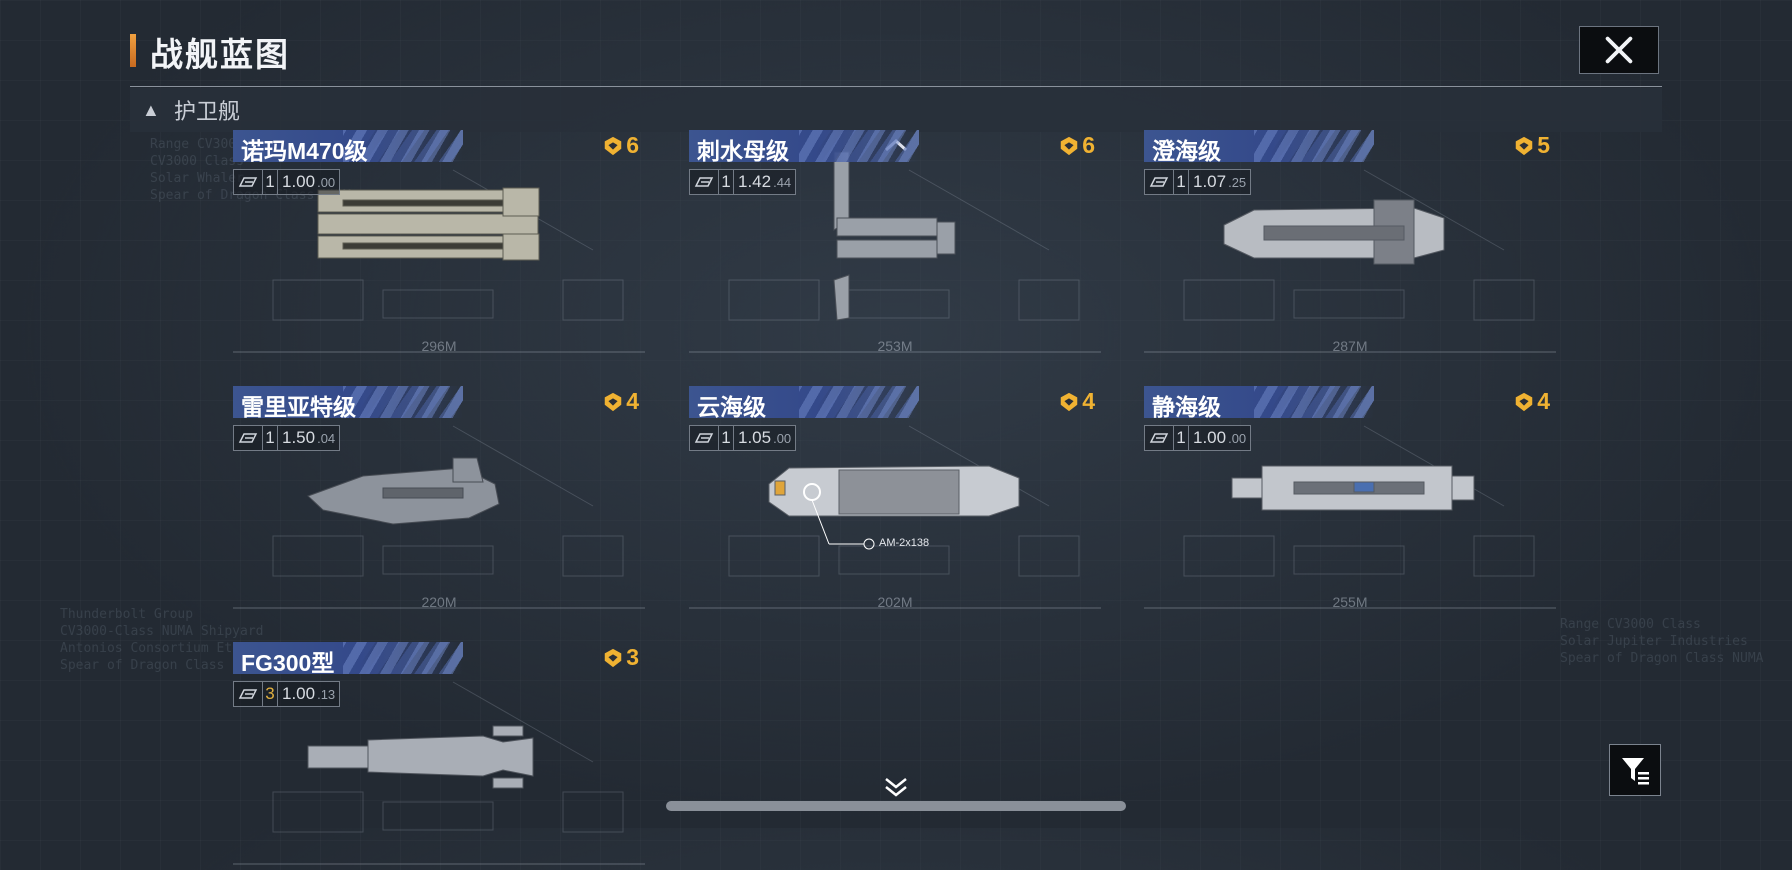  Describe the element at coordinates (1186, 407) in the screenshot. I see `ship-name: 静海级` at that location.